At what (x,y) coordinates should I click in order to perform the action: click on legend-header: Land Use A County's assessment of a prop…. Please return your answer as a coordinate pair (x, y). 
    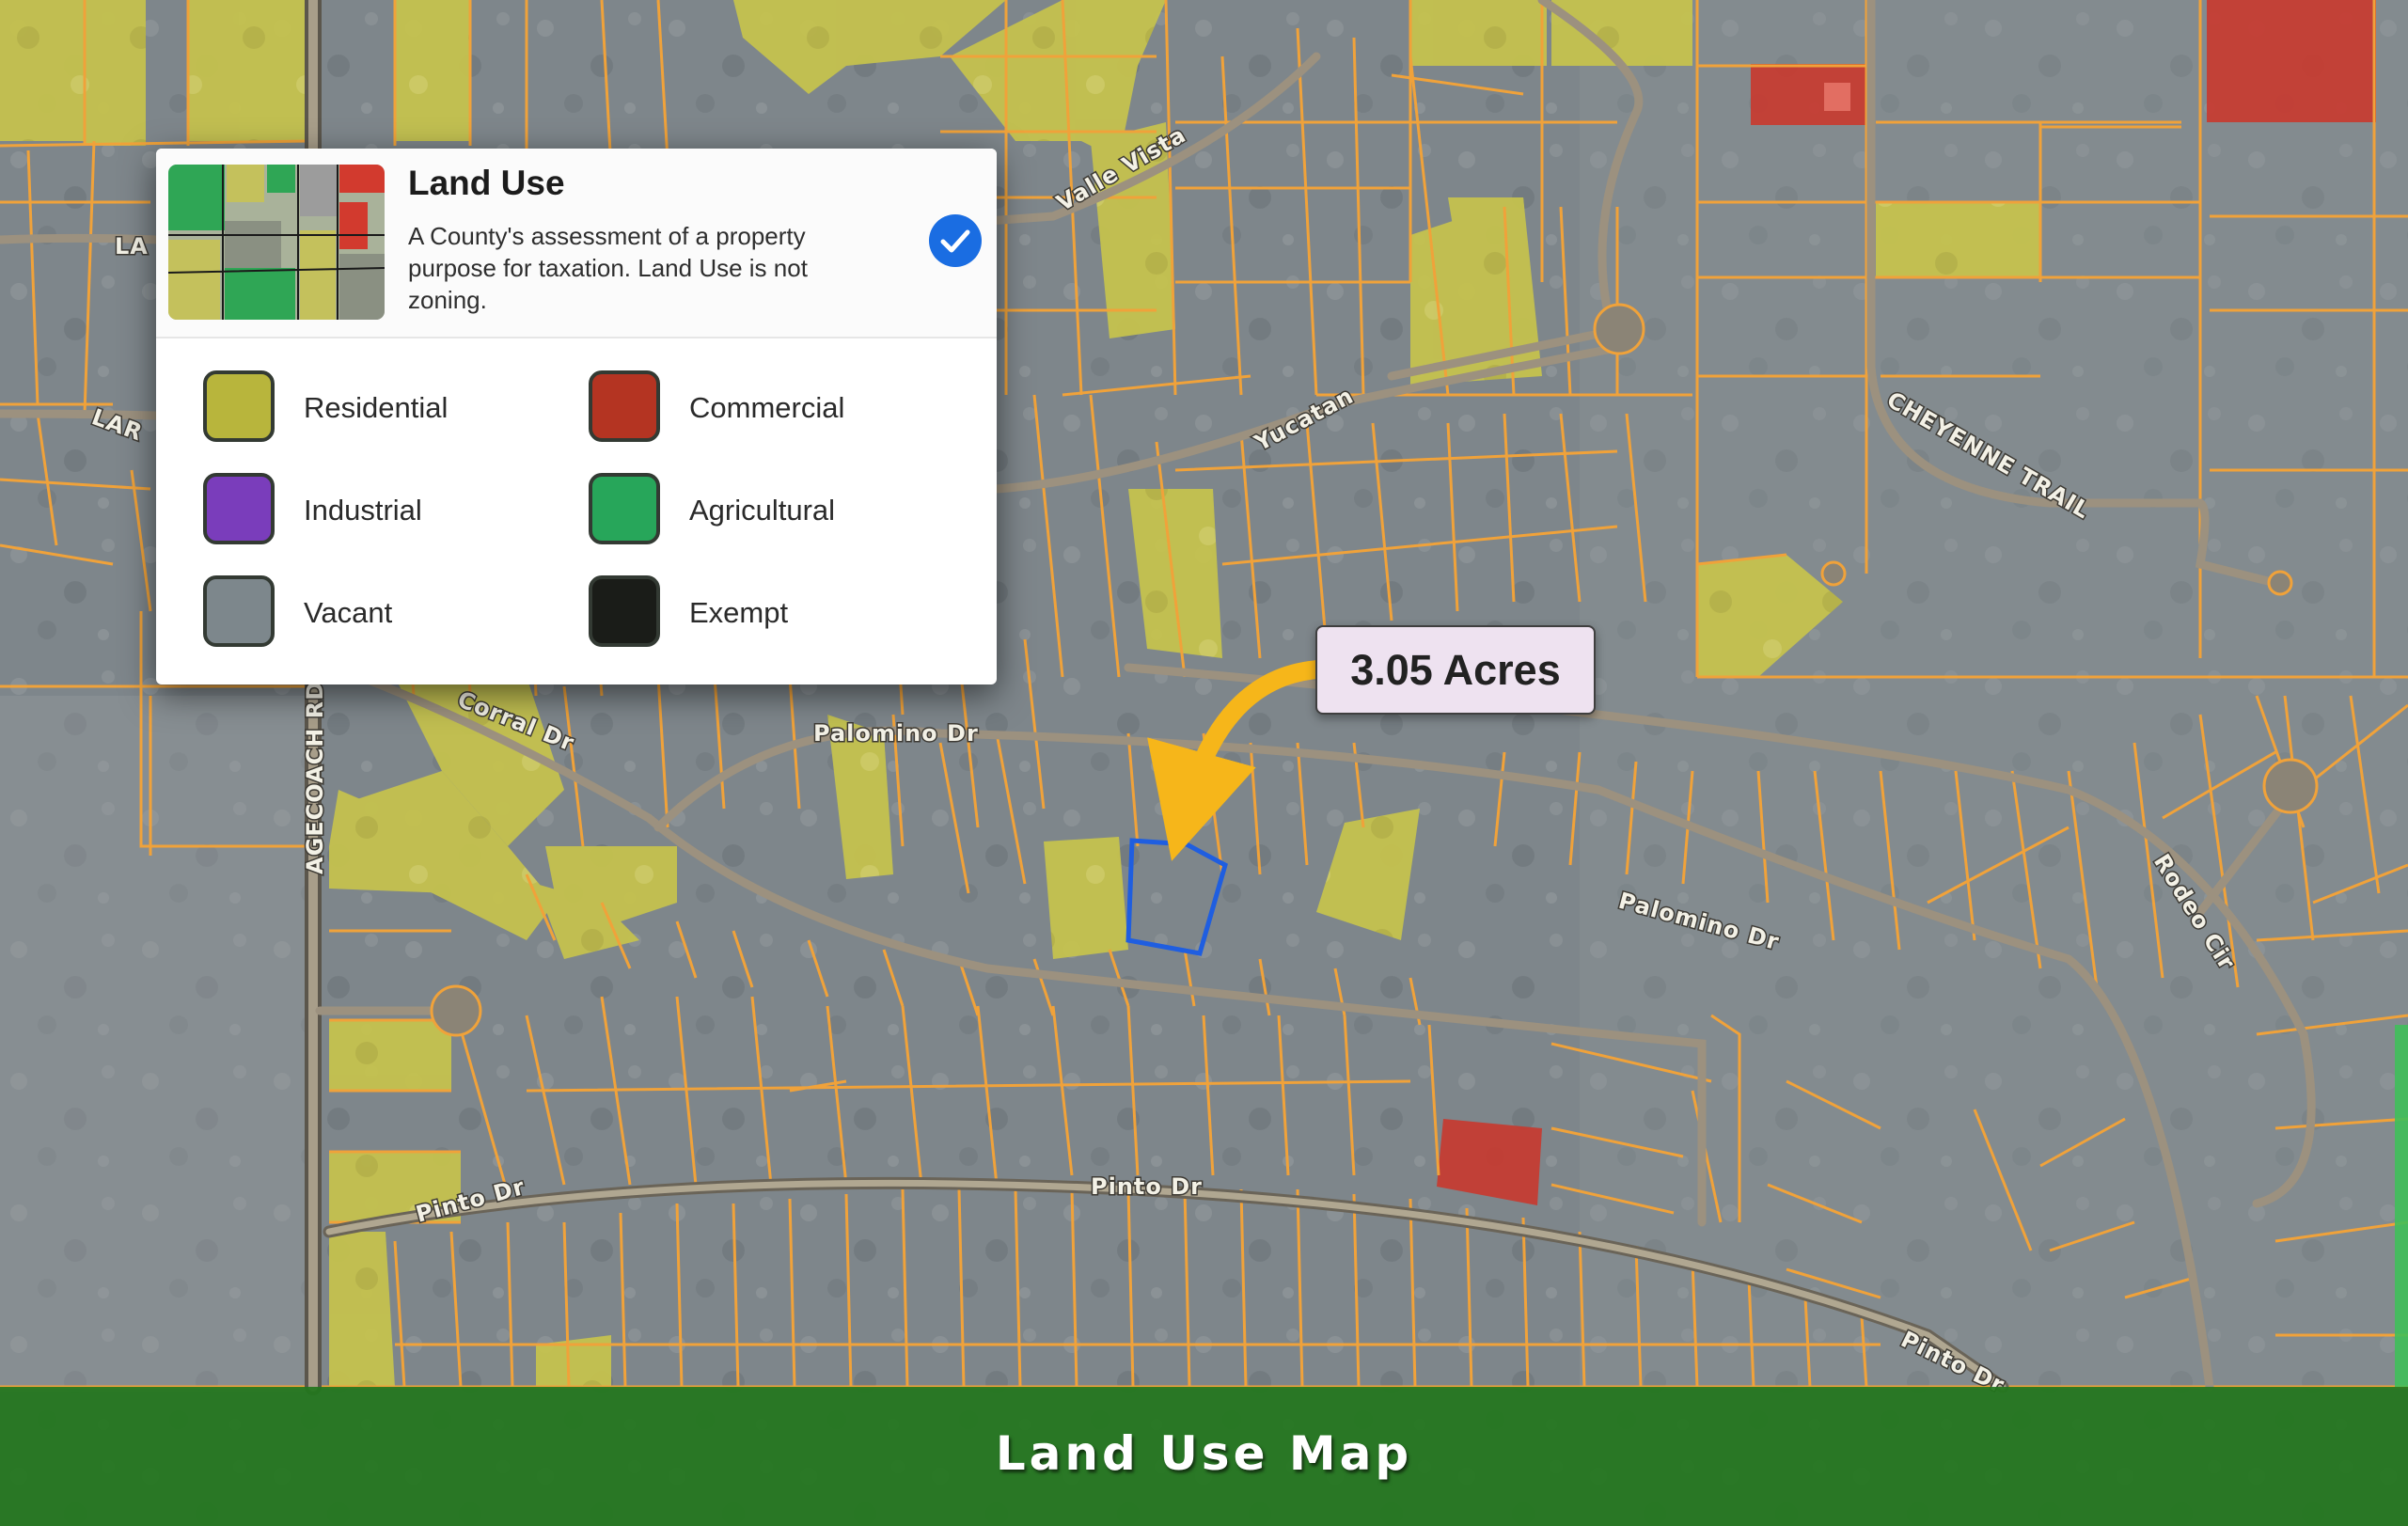
    Looking at the image, I should click on (576, 244).